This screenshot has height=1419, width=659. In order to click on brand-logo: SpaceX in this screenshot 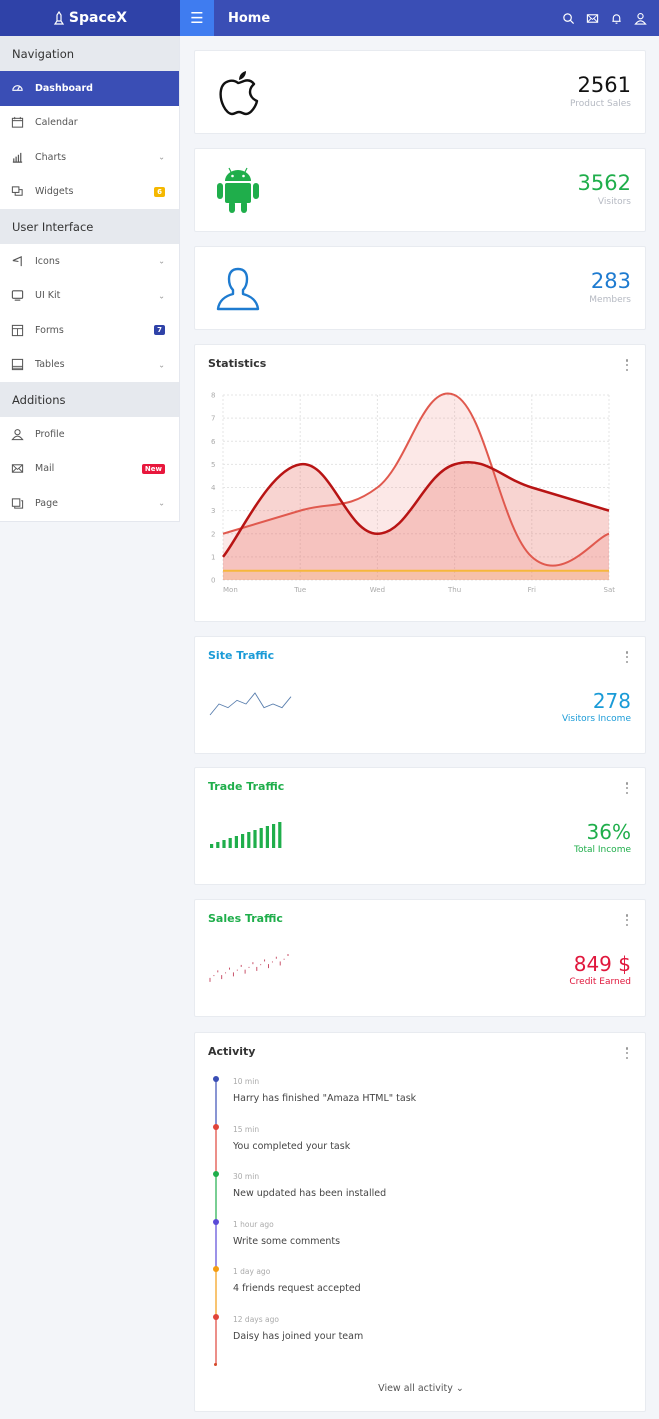, I will do `click(90, 18)`.